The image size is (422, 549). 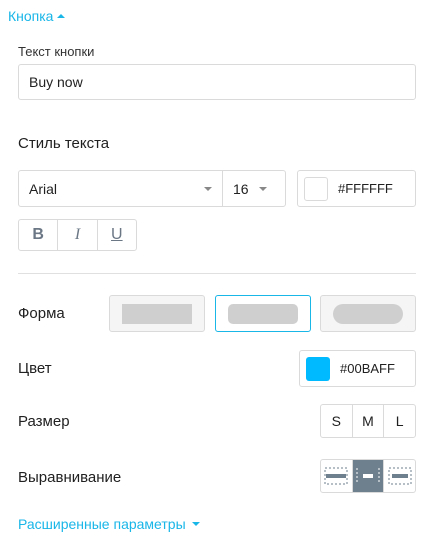 I want to click on text-color-value: #FFFFFF, so click(x=365, y=188).